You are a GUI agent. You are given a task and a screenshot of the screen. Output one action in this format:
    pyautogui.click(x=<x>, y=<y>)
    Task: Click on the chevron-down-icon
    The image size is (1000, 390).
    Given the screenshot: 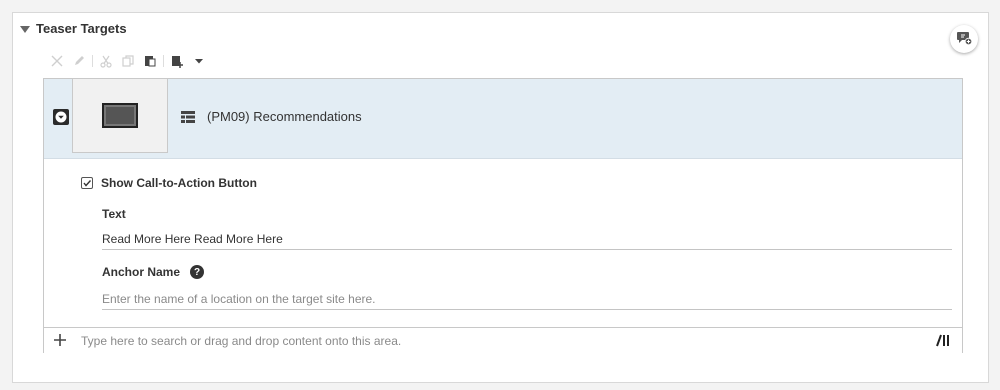 What is the action you would take?
    pyautogui.click(x=61, y=117)
    